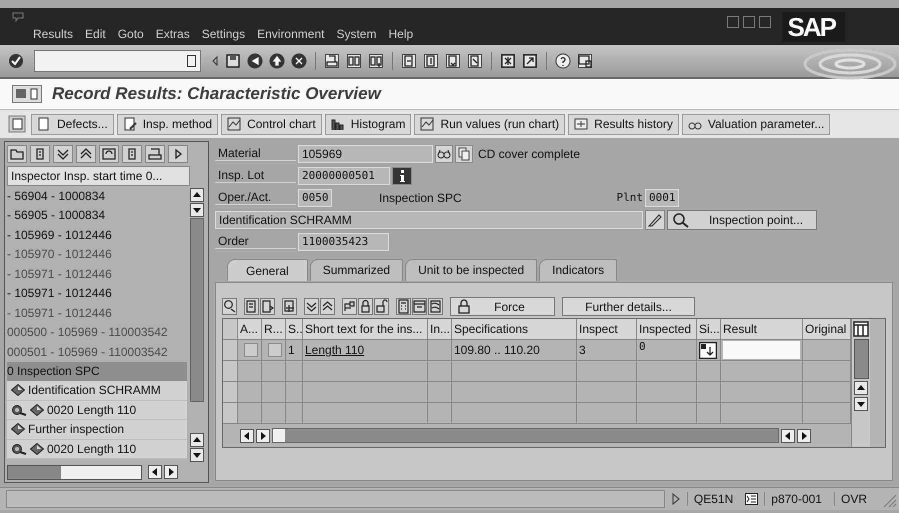 This screenshot has height=513, width=899. I want to click on menu-item: System, so click(356, 34).